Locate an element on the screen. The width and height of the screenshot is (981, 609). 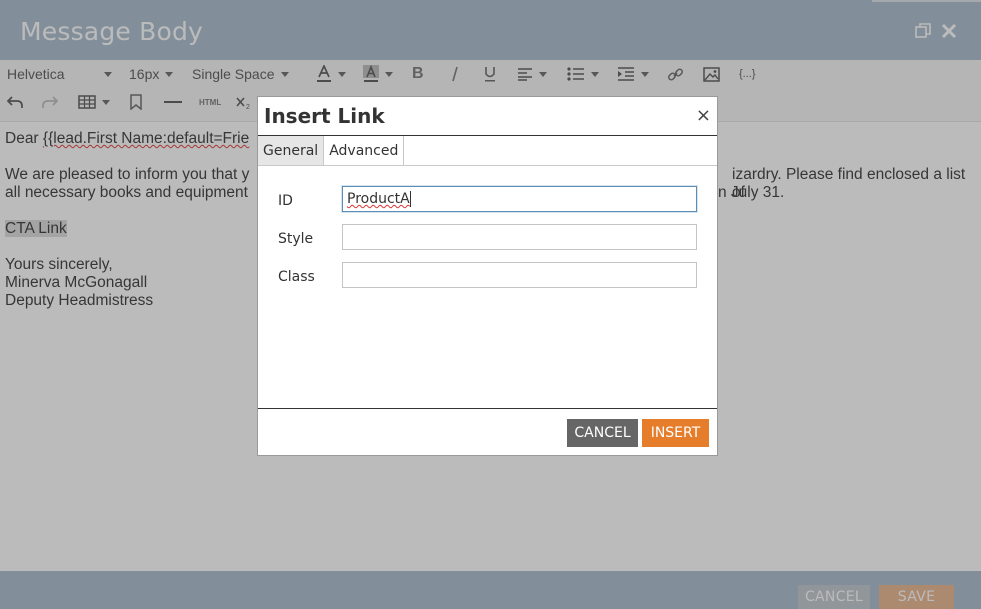
insert-button: INSERT is located at coordinates (675, 433).